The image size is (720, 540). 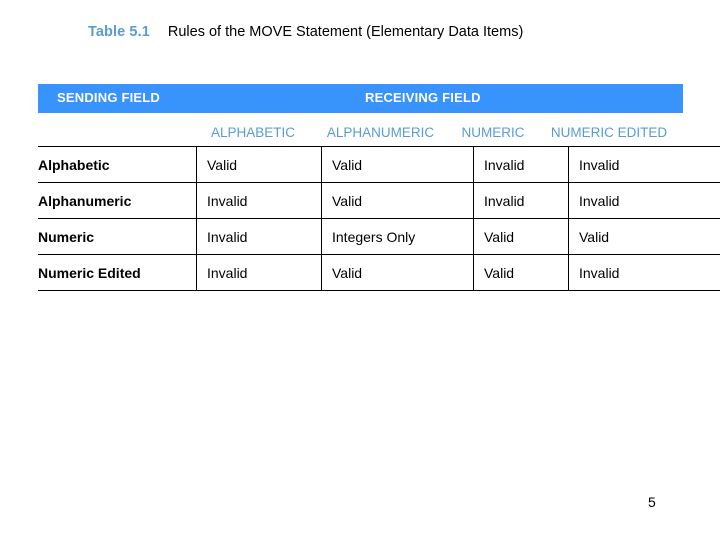 I want to click on cell-numeric-alphanumeric: Integers Only, so click(x=397, y=236).